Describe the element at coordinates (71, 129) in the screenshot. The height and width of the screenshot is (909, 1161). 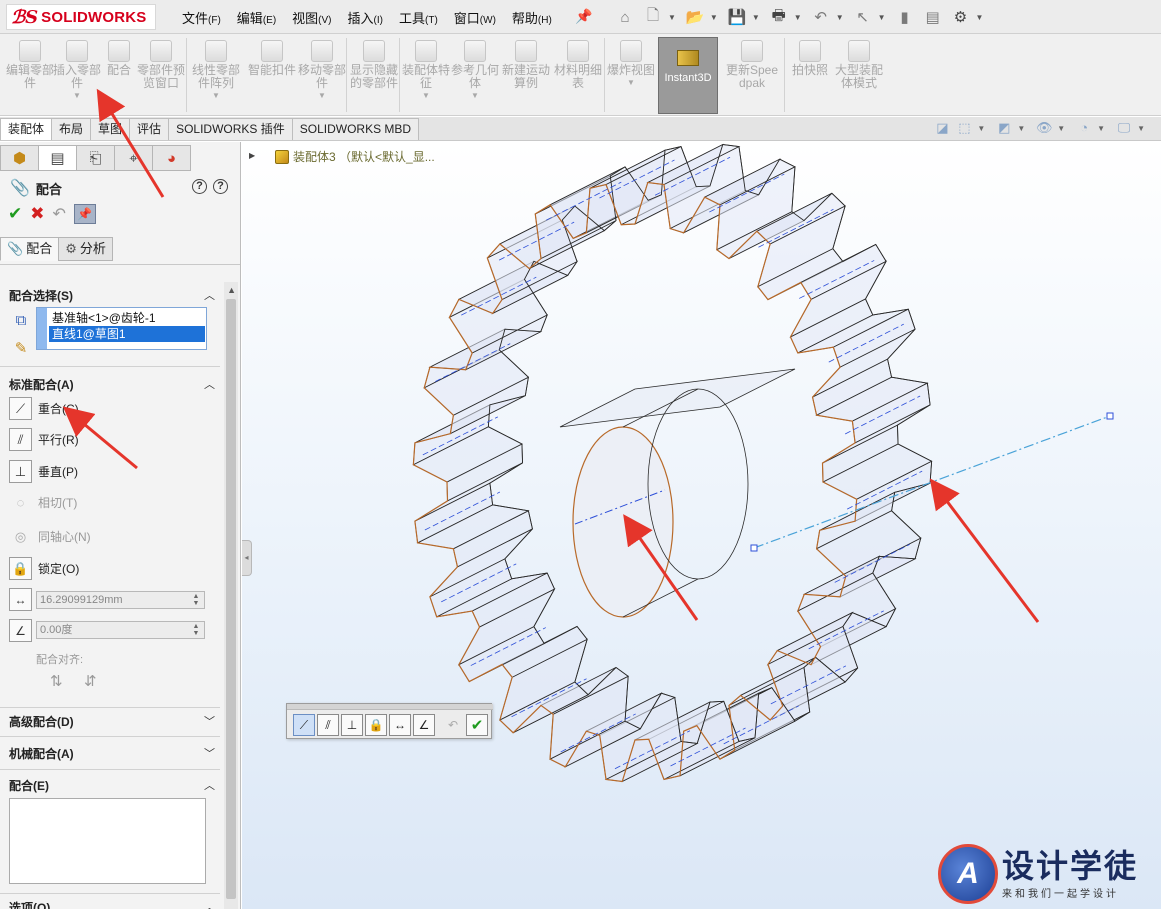
I see `tab-layout: 布局` at that location.